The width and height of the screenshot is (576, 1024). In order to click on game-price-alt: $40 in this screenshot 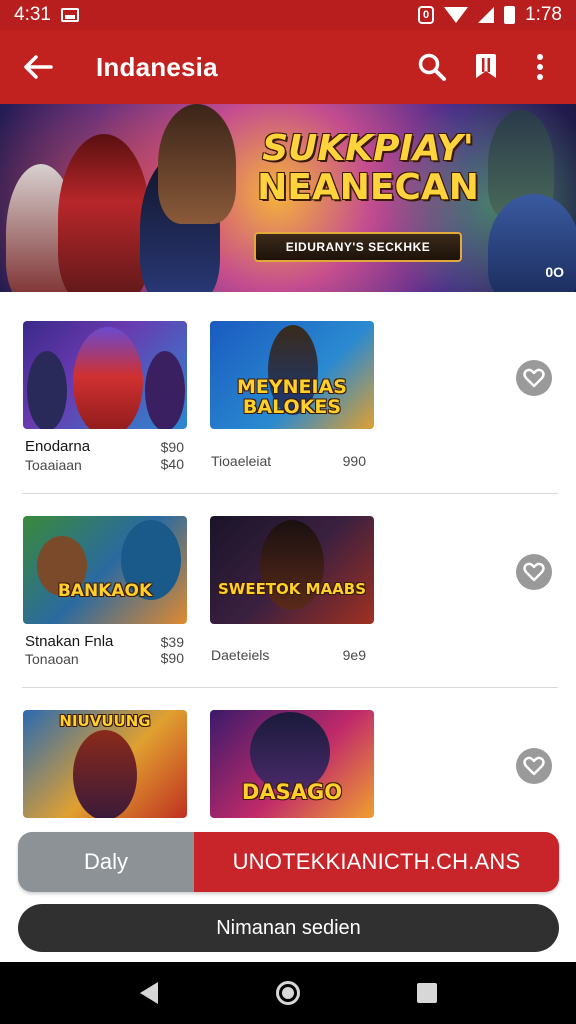, I will do `click(172, 464)`.